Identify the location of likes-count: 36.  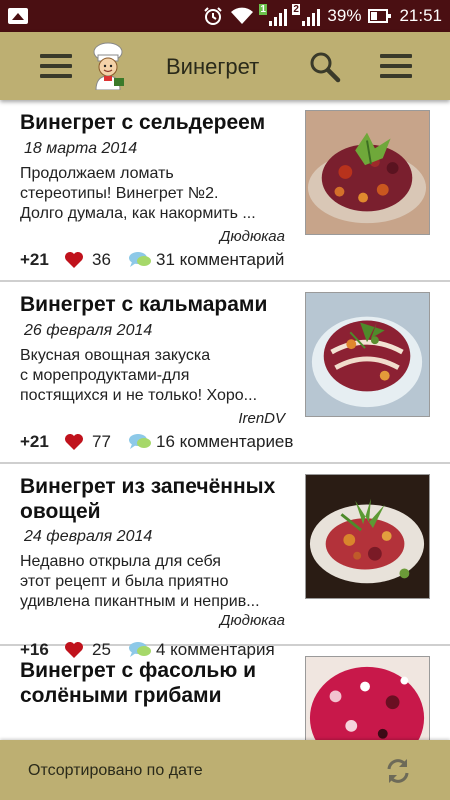
(101, 259).